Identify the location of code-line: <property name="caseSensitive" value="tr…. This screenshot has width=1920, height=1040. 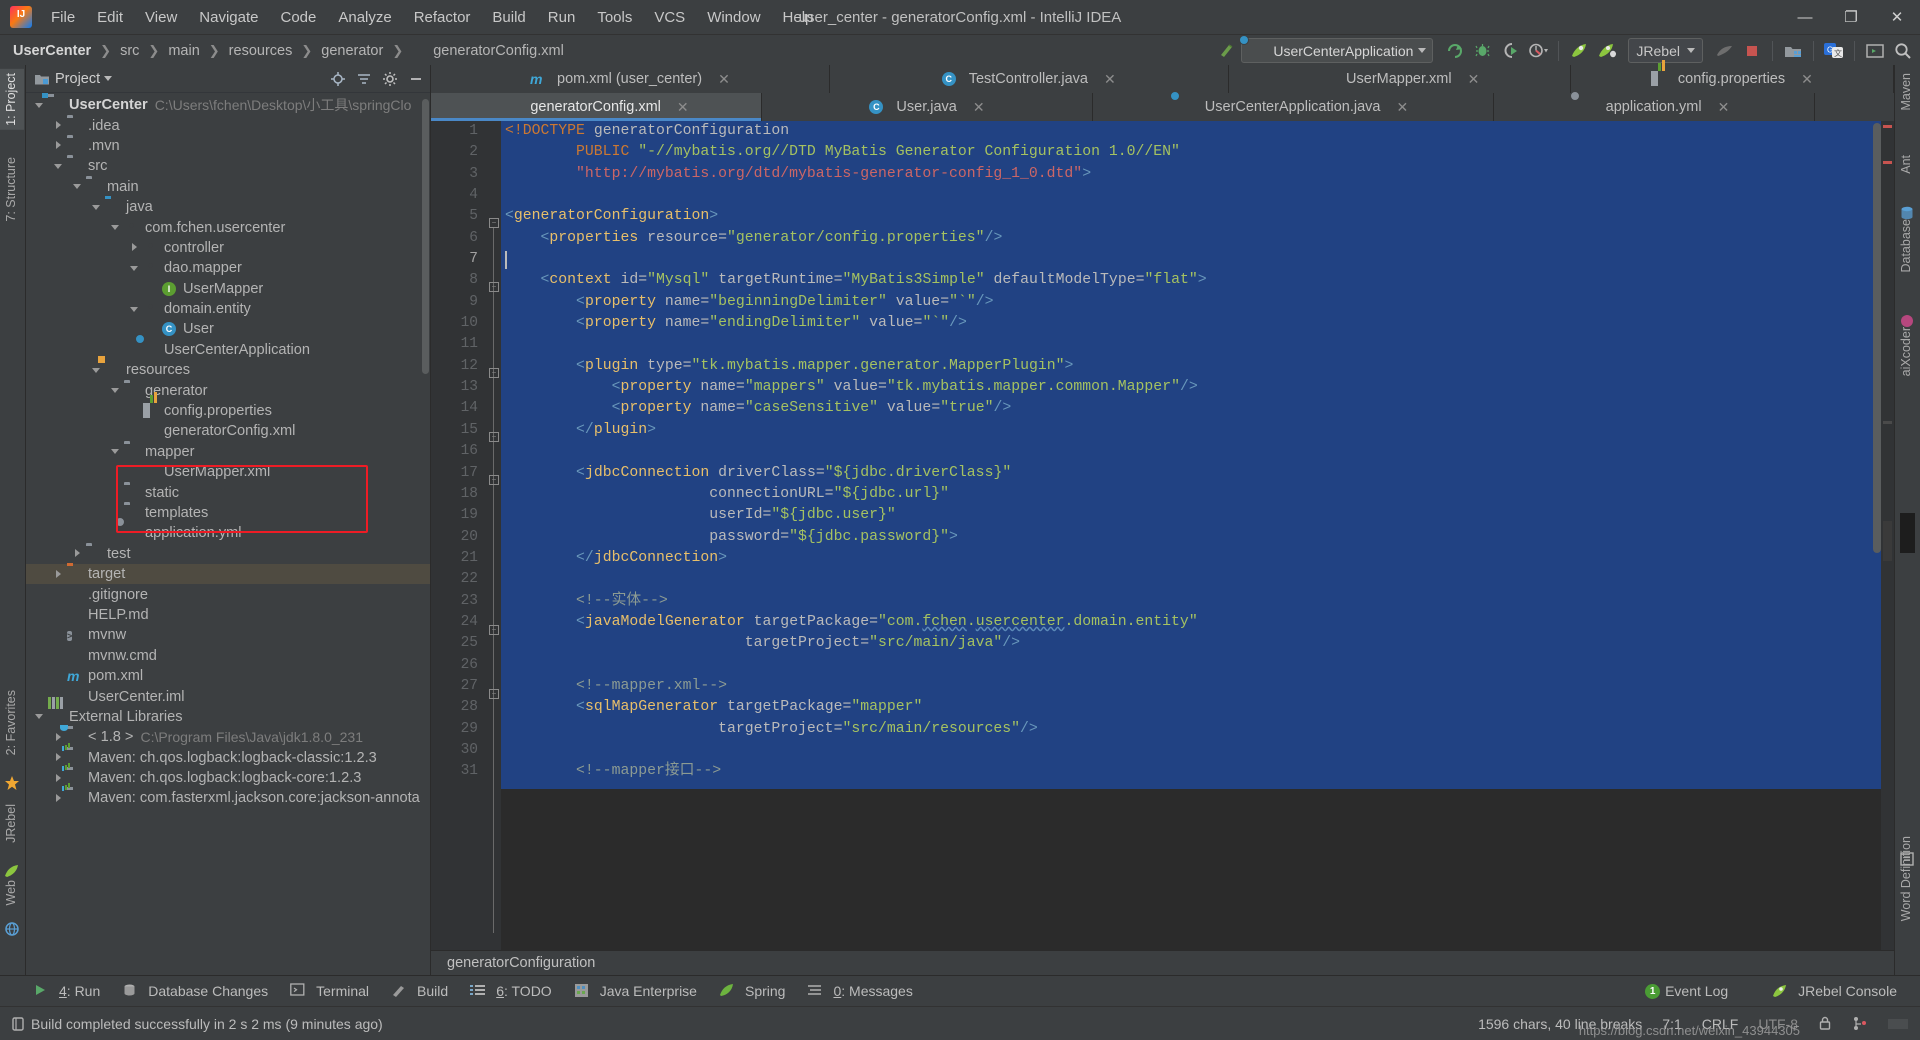
(1197, 408).